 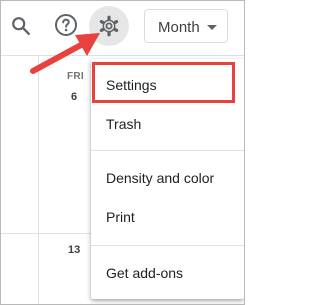 I want to click on grid-line-vertical, so click(x=38, y=180).